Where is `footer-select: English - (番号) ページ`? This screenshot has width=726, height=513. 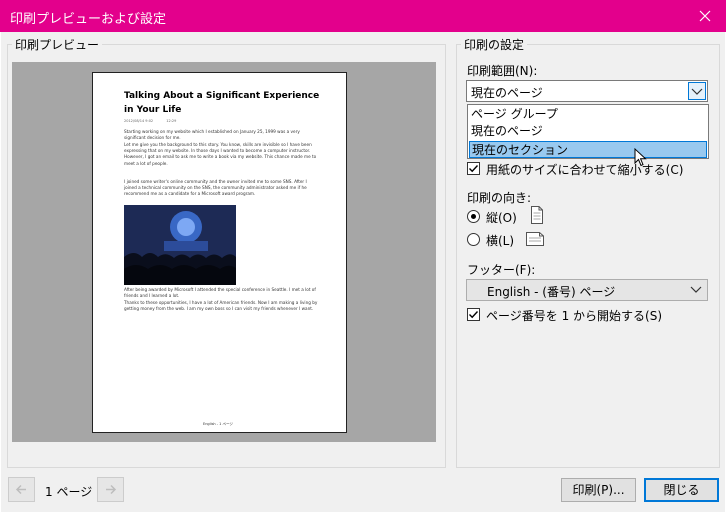 footer-select: English - (番号) ページ is located at coordinates (587, 290).